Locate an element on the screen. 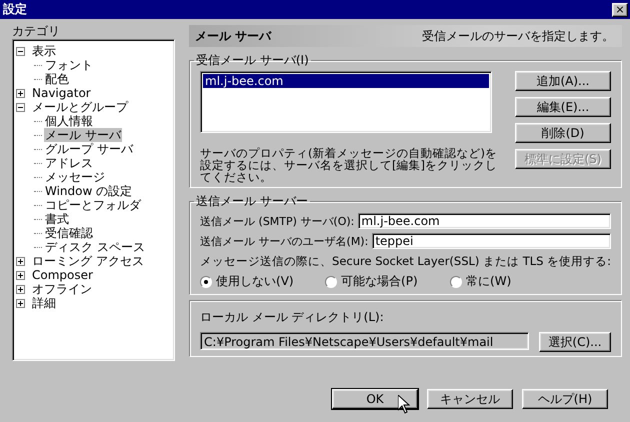 Image resolution: width=630 pixels, height=422 pixels. radio-label: 使用しない(V) is located at coordinates (255, 281).